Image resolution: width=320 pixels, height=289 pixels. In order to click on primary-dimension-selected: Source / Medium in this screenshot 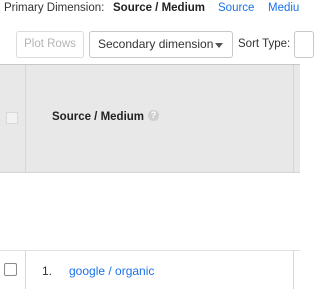, I will do `click(159, 8)`.